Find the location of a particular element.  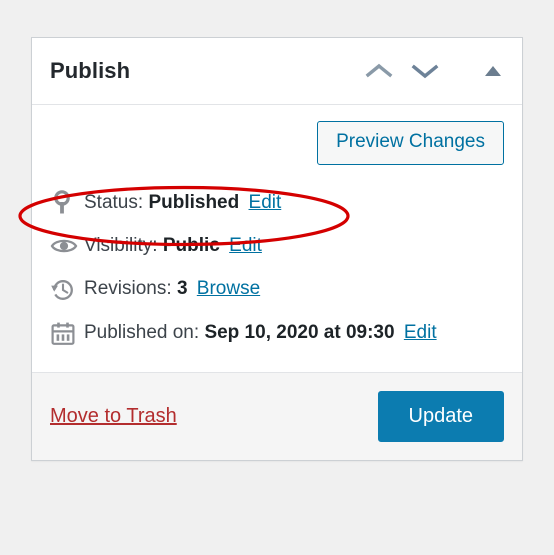

published-on-value: Sep 10, 2020 at 09:30 is located at coordinates (299, 333).